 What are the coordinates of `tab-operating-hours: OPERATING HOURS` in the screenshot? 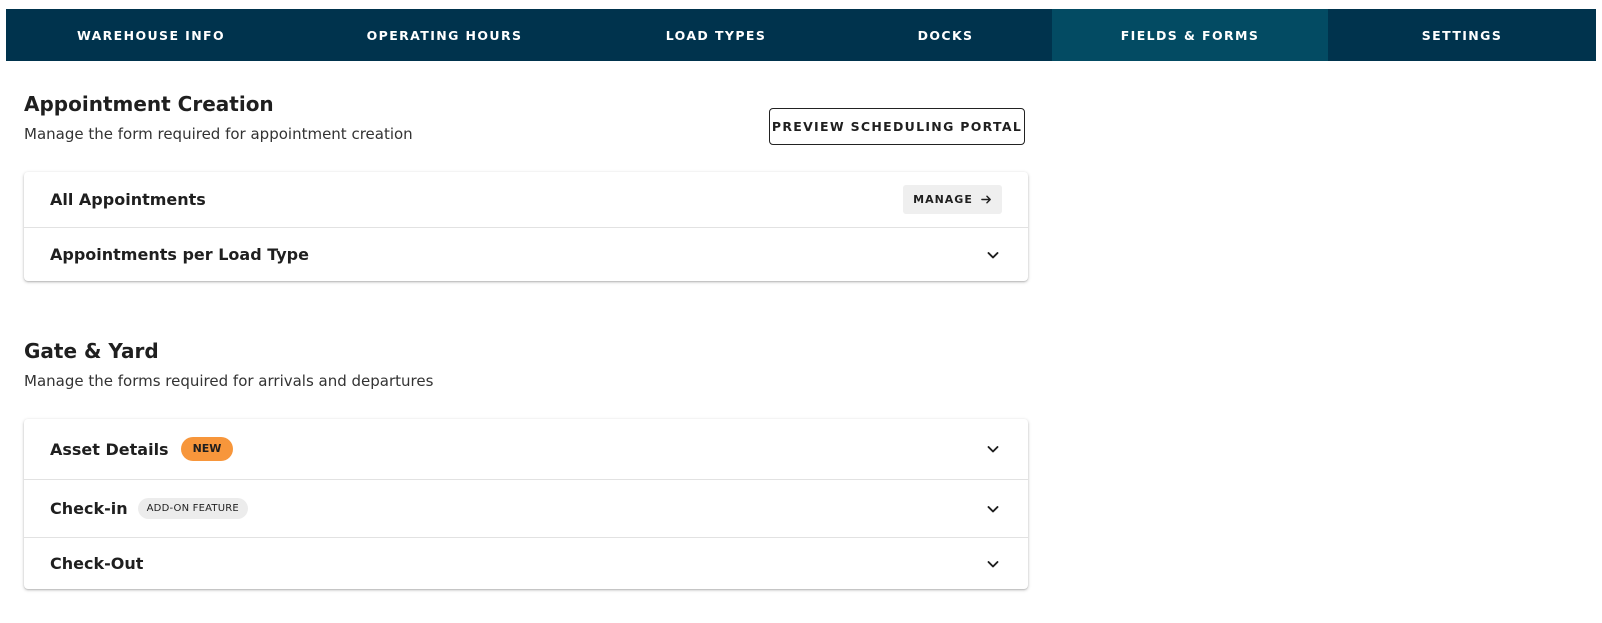 It's located at (444, 35).